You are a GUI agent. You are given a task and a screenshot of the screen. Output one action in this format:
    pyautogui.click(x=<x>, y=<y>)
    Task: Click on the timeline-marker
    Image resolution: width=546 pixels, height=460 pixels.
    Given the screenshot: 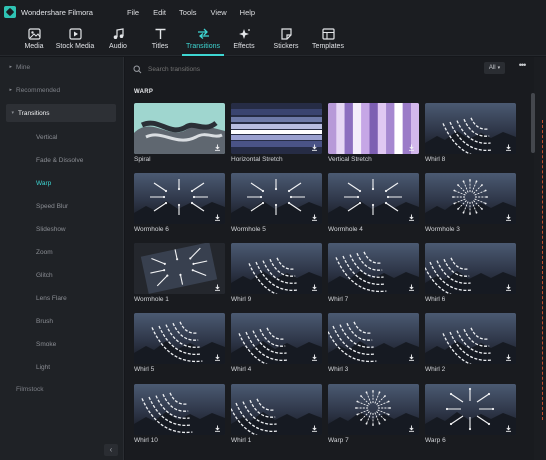 What is the action you would take?
    pyautogui.click(x=542, y=270)
    